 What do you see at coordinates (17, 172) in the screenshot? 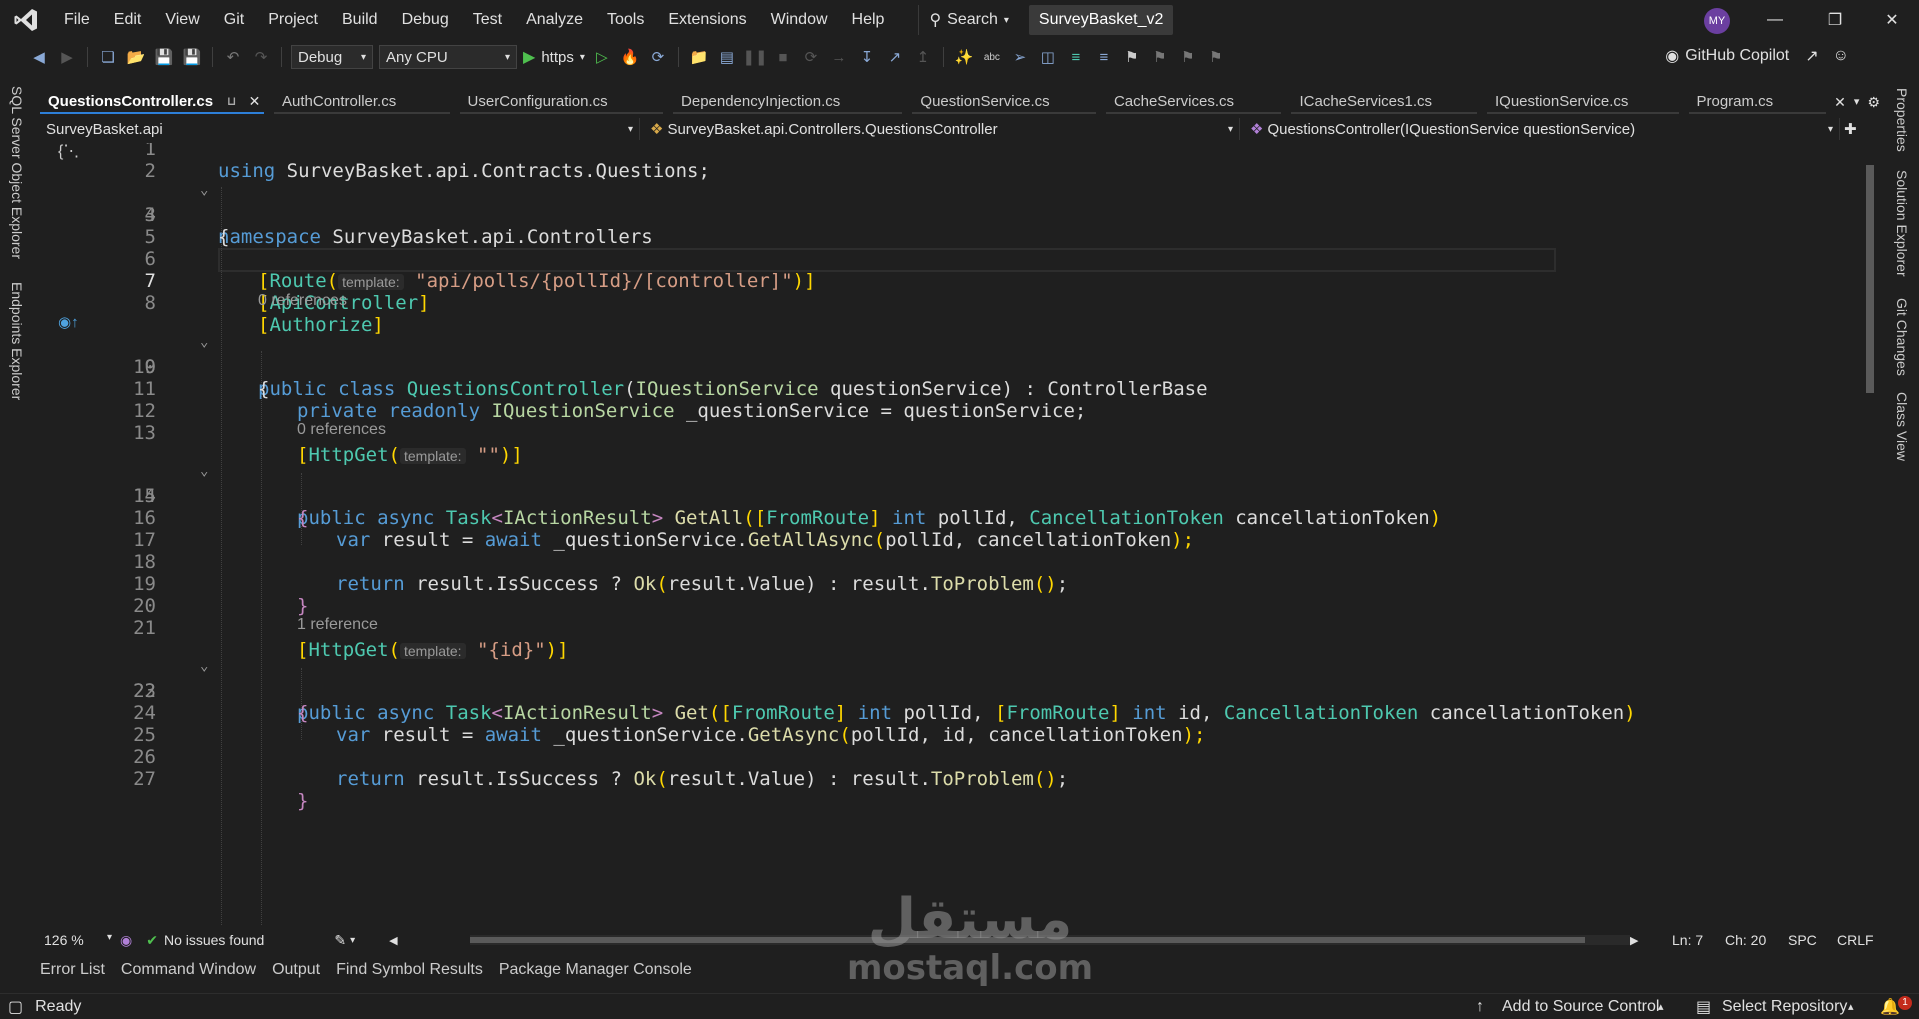
I see `sql-server-object-explorer-tab: SQL Server Object Explorer` at bounding box center [17, 172].